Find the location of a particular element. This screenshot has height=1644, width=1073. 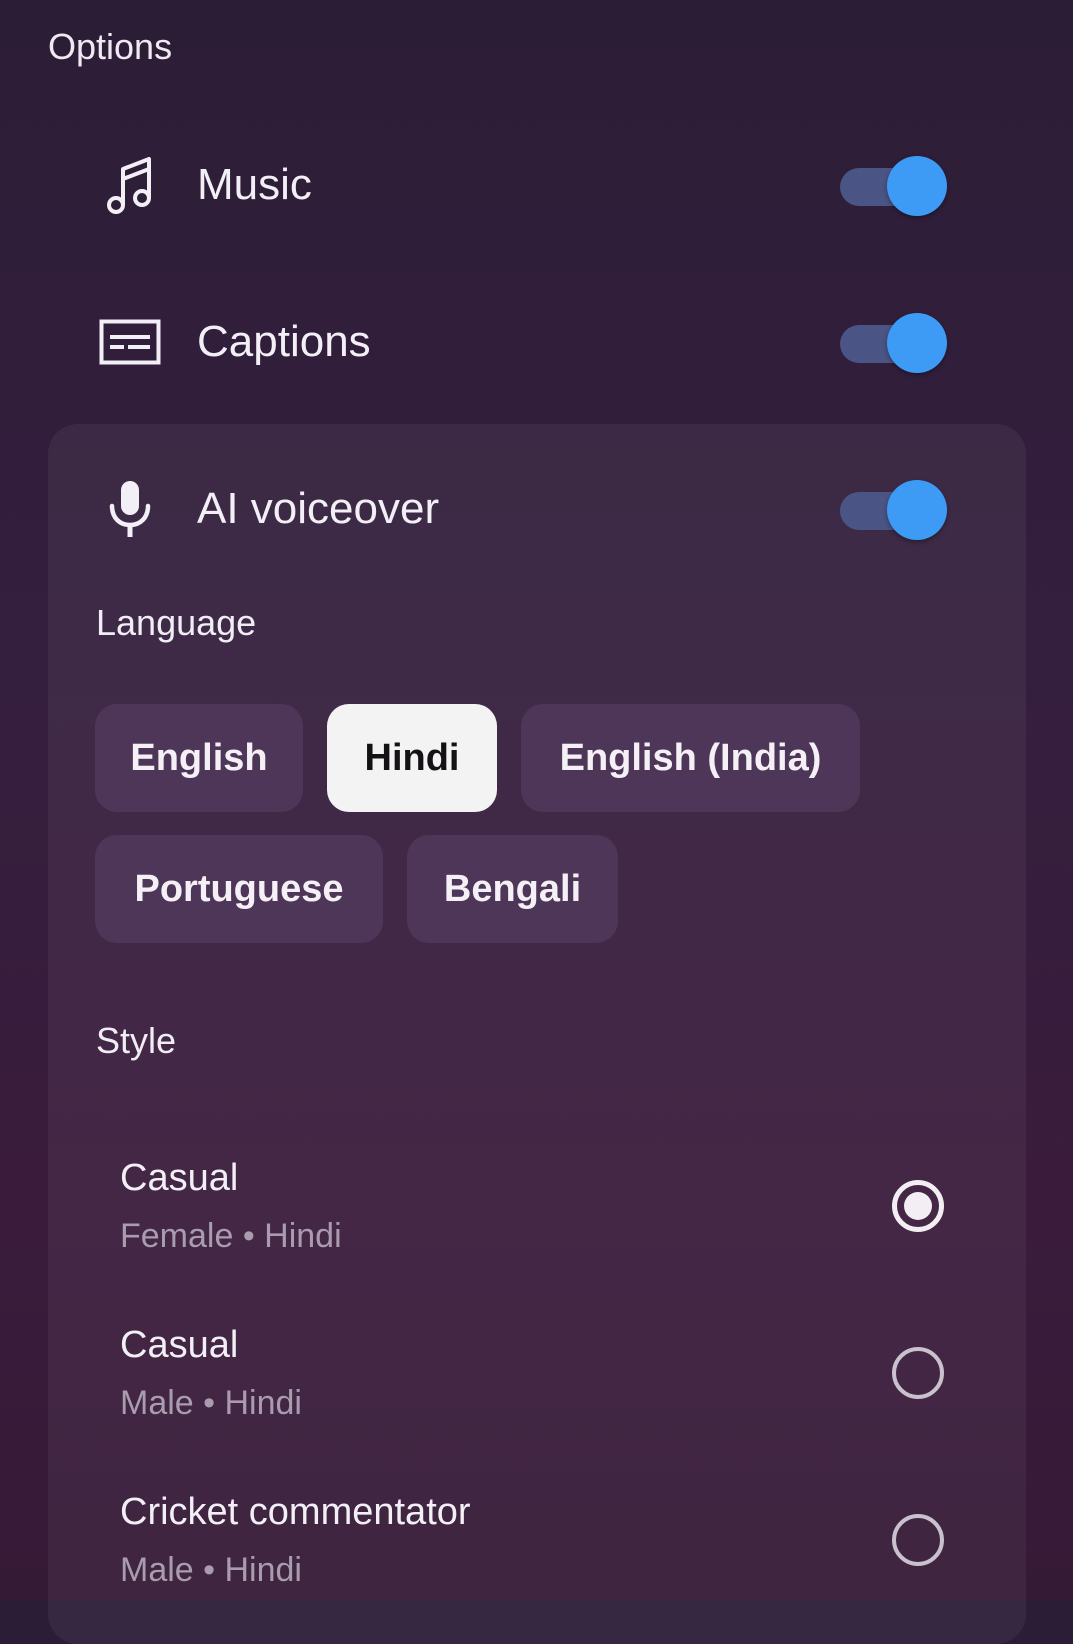

radio-dot is located at coordinates (918, 1206).